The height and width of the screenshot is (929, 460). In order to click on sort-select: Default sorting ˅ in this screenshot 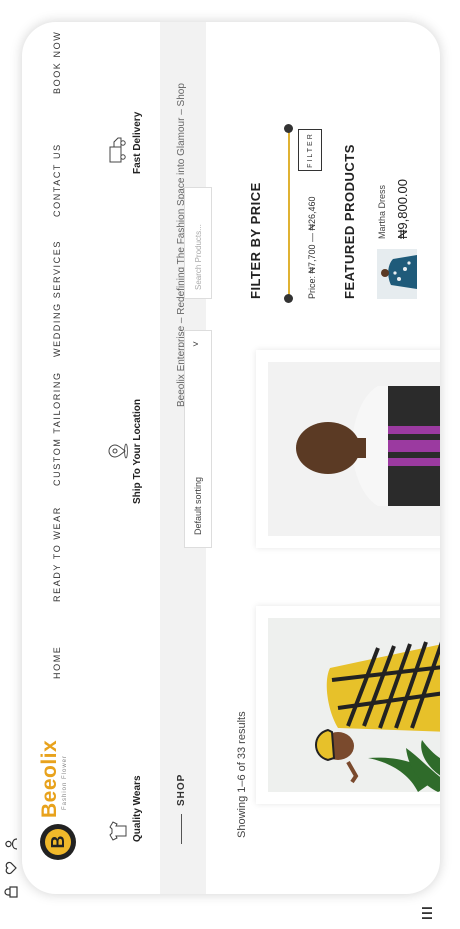, I will do `click(198, 439)`.